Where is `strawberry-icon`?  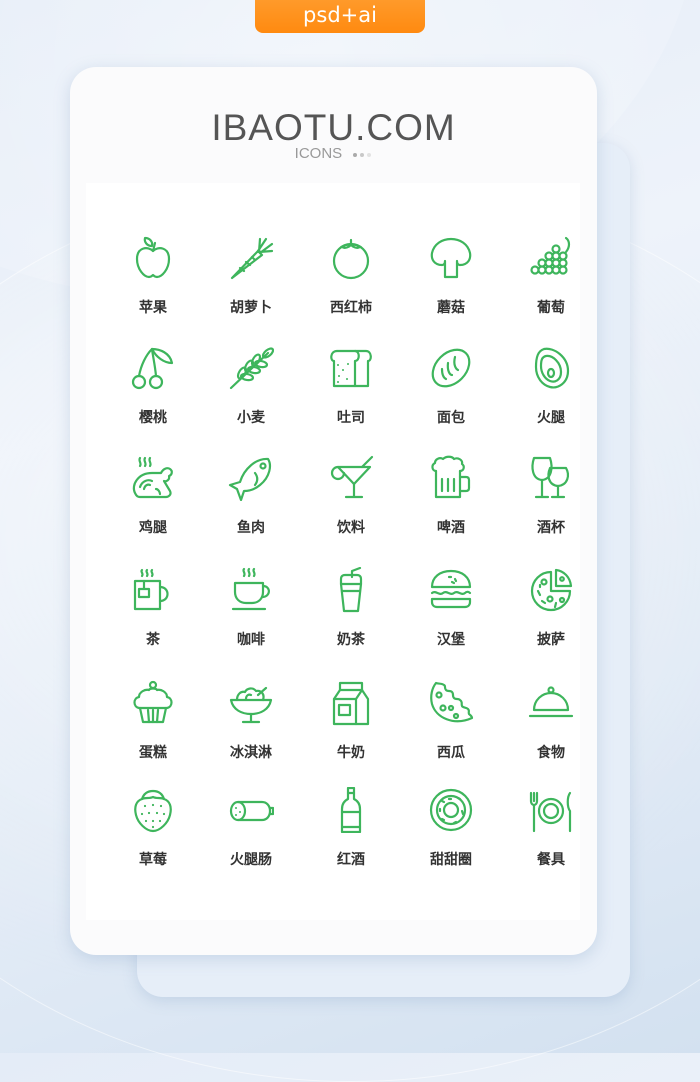
strawberry-icon is located at coordinates (153, 811).